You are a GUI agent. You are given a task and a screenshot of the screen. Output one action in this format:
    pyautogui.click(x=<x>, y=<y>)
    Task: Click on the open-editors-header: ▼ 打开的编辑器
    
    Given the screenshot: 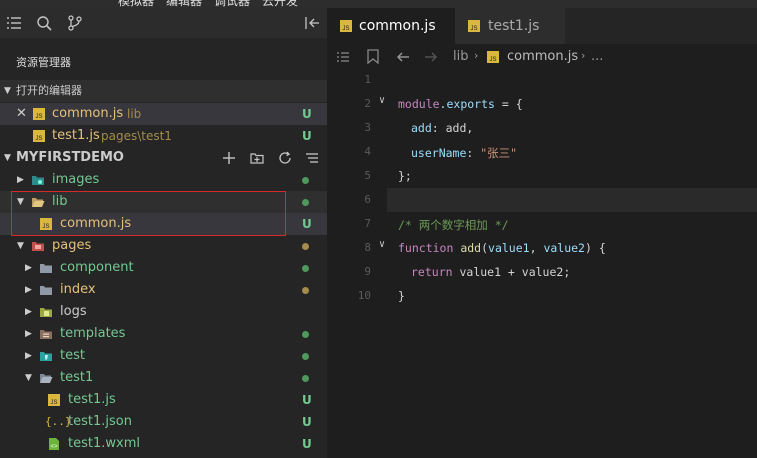 What is the action you would take?
    pyautogui.click(x=163, y=91)
    